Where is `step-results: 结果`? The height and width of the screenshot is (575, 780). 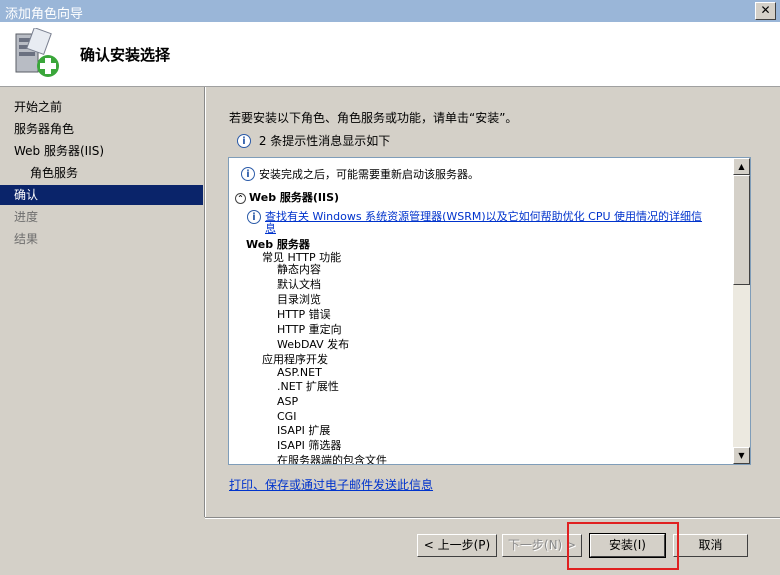
step-results: 结果 is located at coordinates (26, 239).